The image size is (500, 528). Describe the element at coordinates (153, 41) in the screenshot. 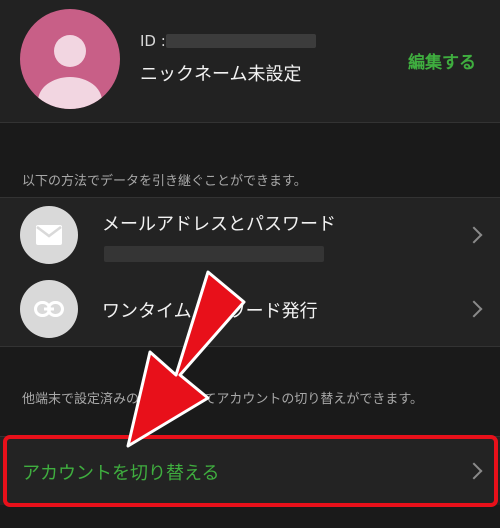

I see `user-id-label: ID :` at that location.